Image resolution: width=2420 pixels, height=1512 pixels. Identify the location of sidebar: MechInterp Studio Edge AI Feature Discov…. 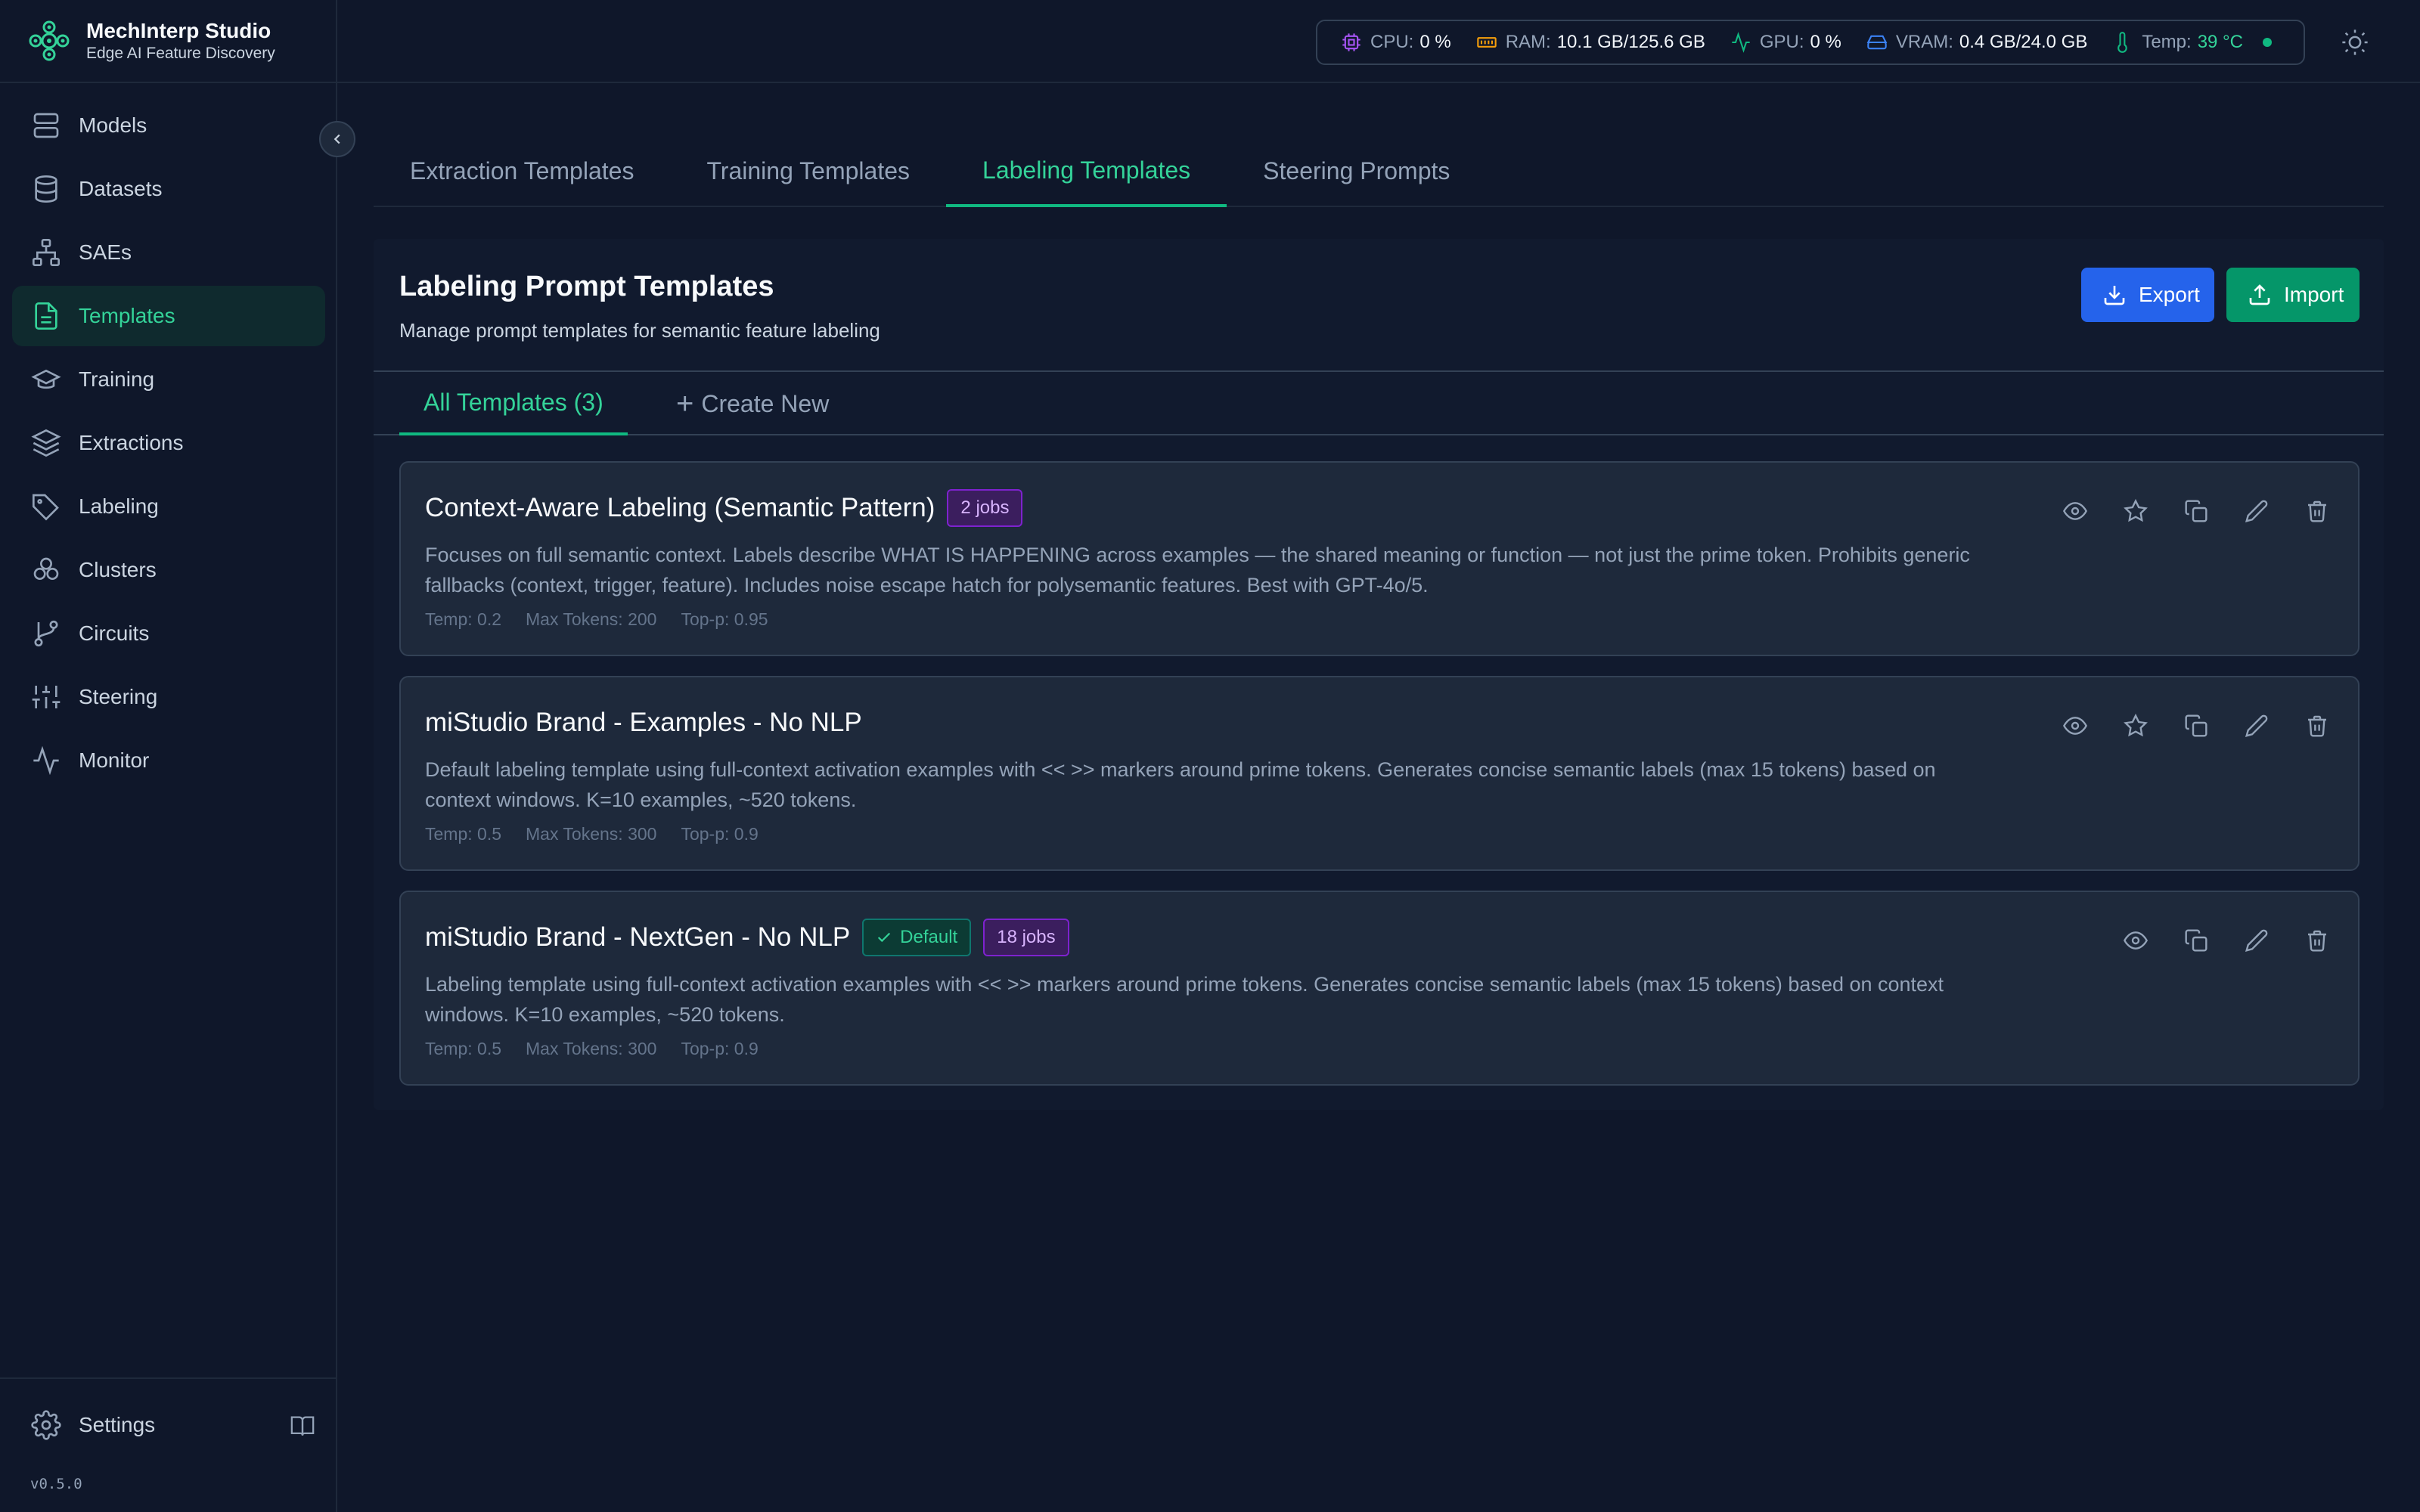
(168, 756).